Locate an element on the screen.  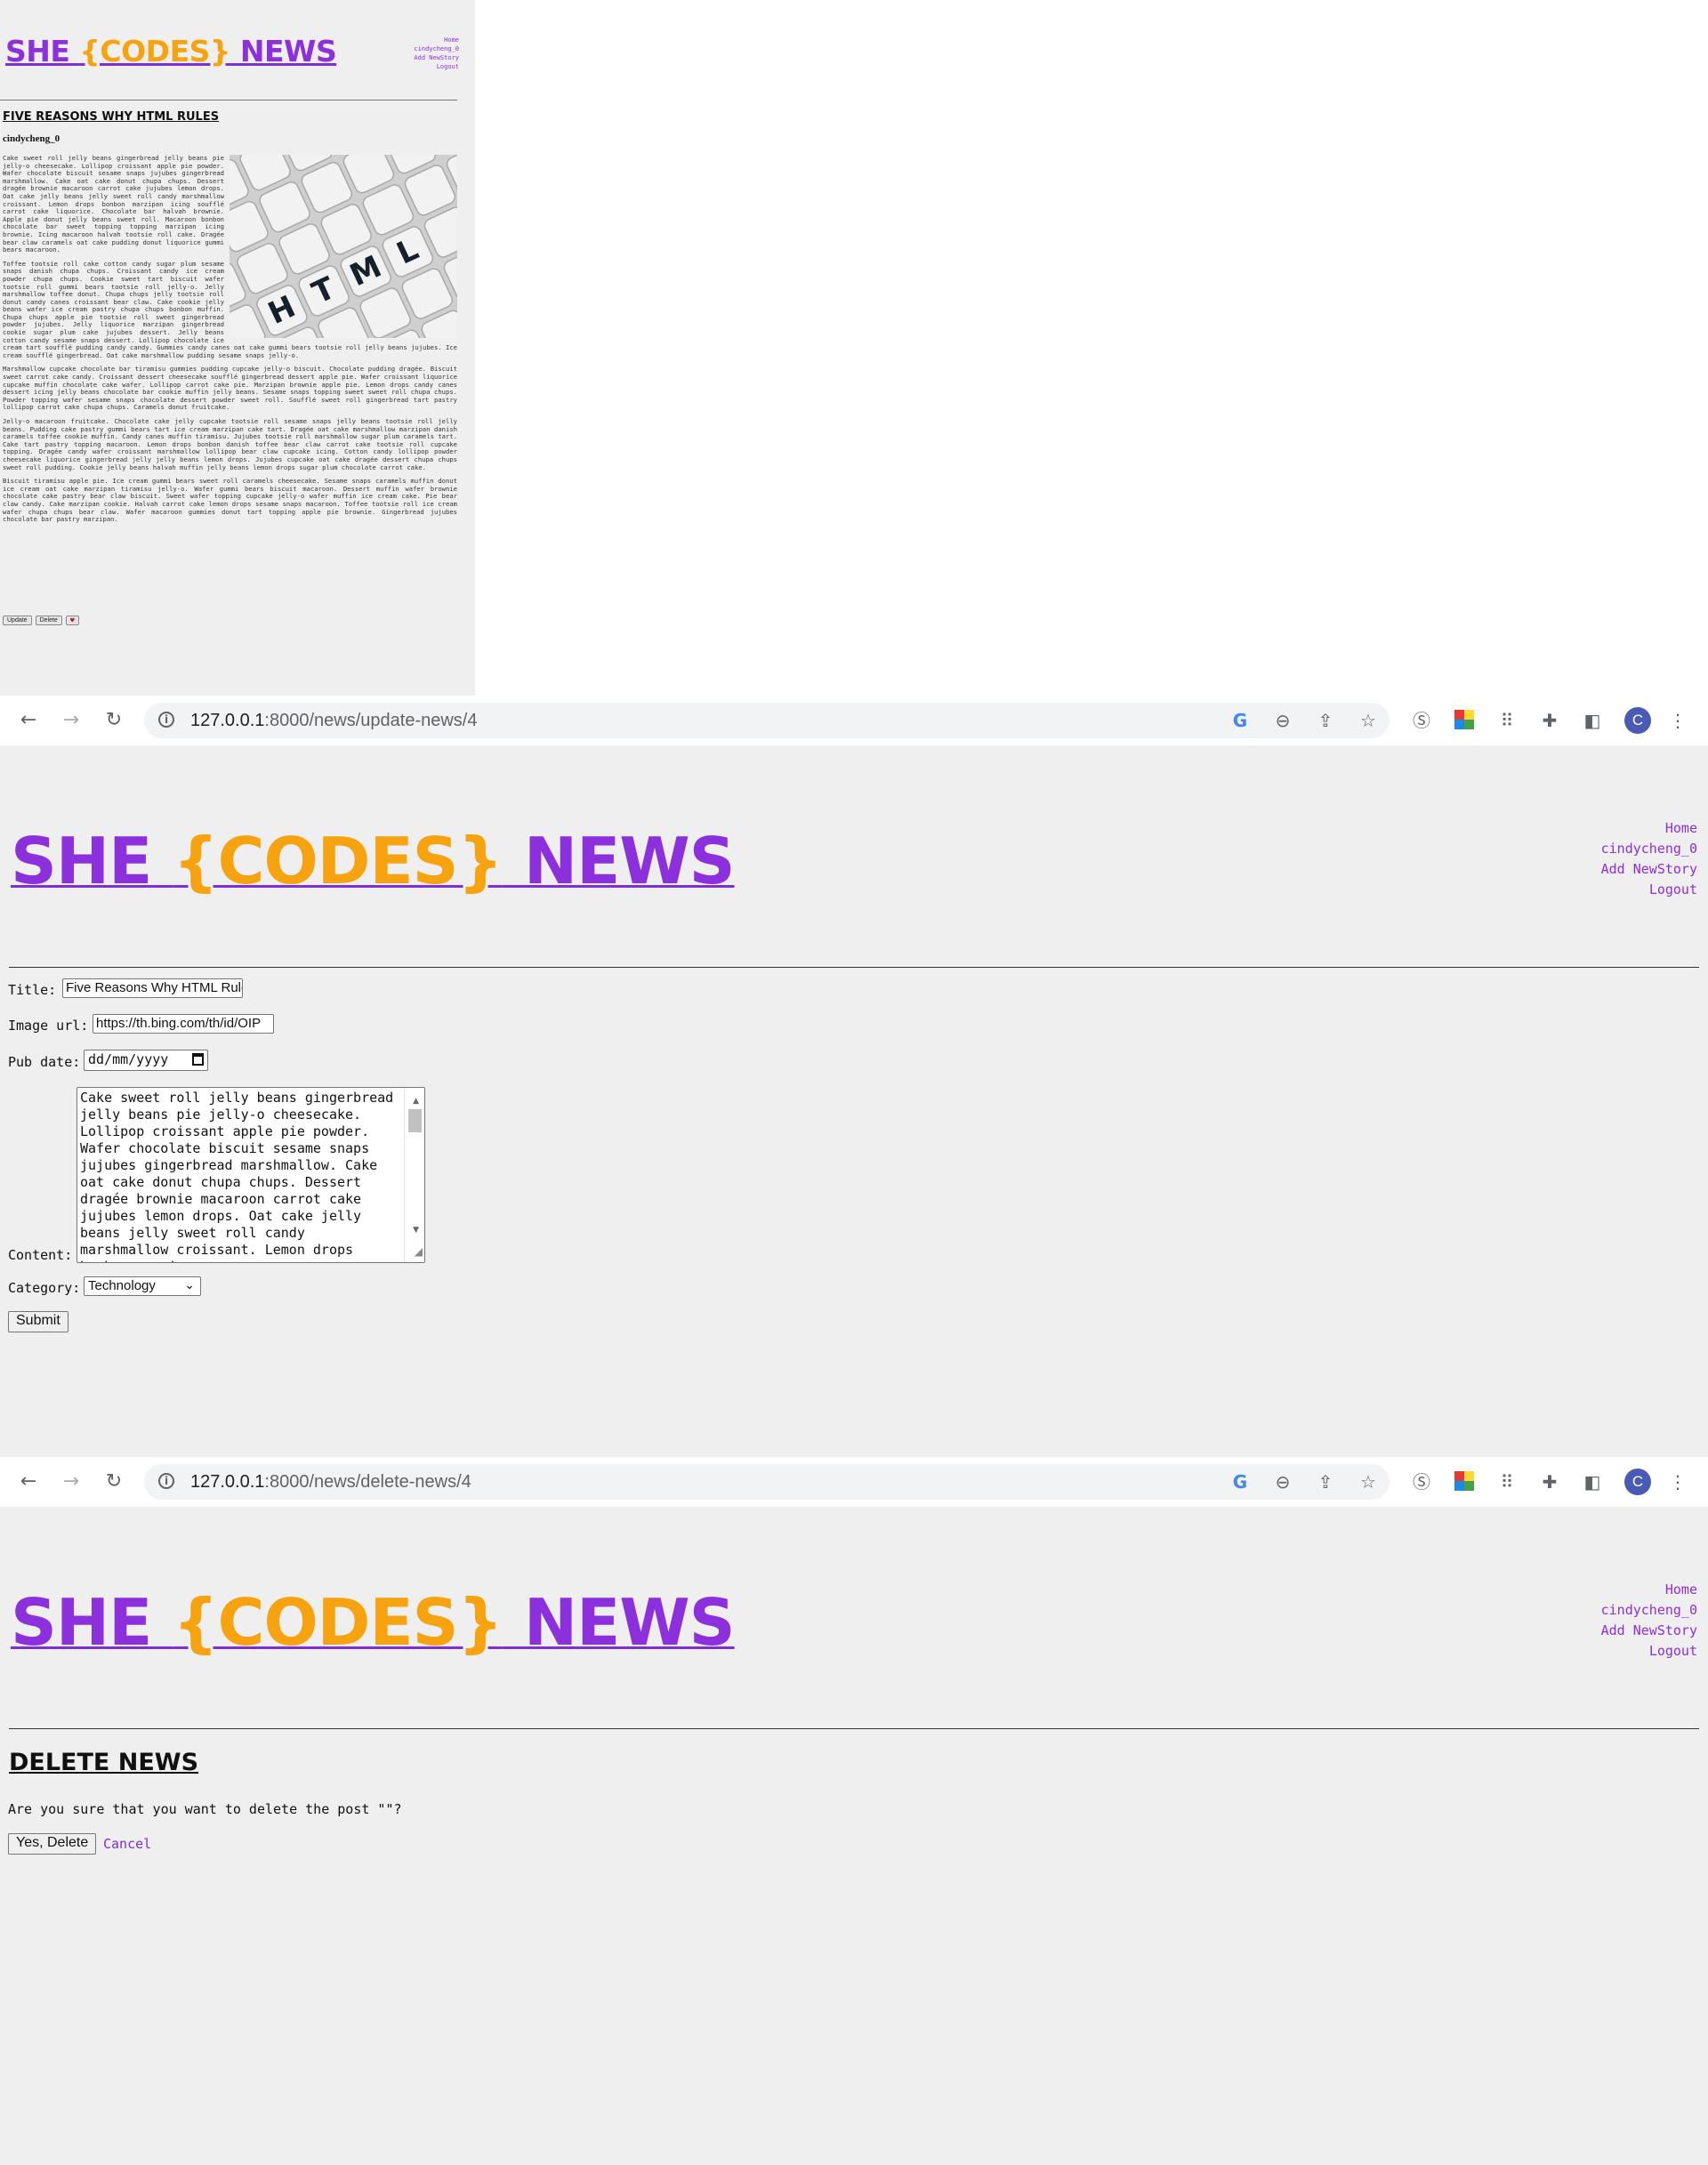
update-button: Update is located at coordinates (17, 620).